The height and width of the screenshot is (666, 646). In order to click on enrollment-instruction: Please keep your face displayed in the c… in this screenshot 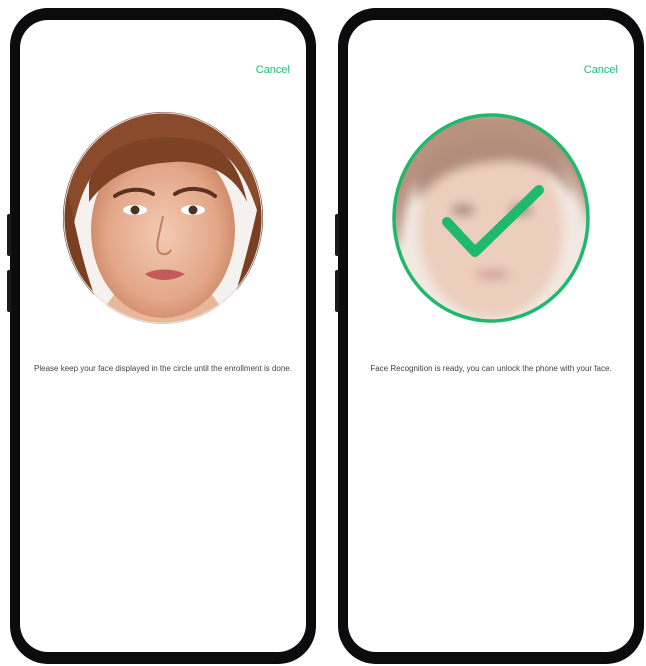, I will do `click(163, 368)`.